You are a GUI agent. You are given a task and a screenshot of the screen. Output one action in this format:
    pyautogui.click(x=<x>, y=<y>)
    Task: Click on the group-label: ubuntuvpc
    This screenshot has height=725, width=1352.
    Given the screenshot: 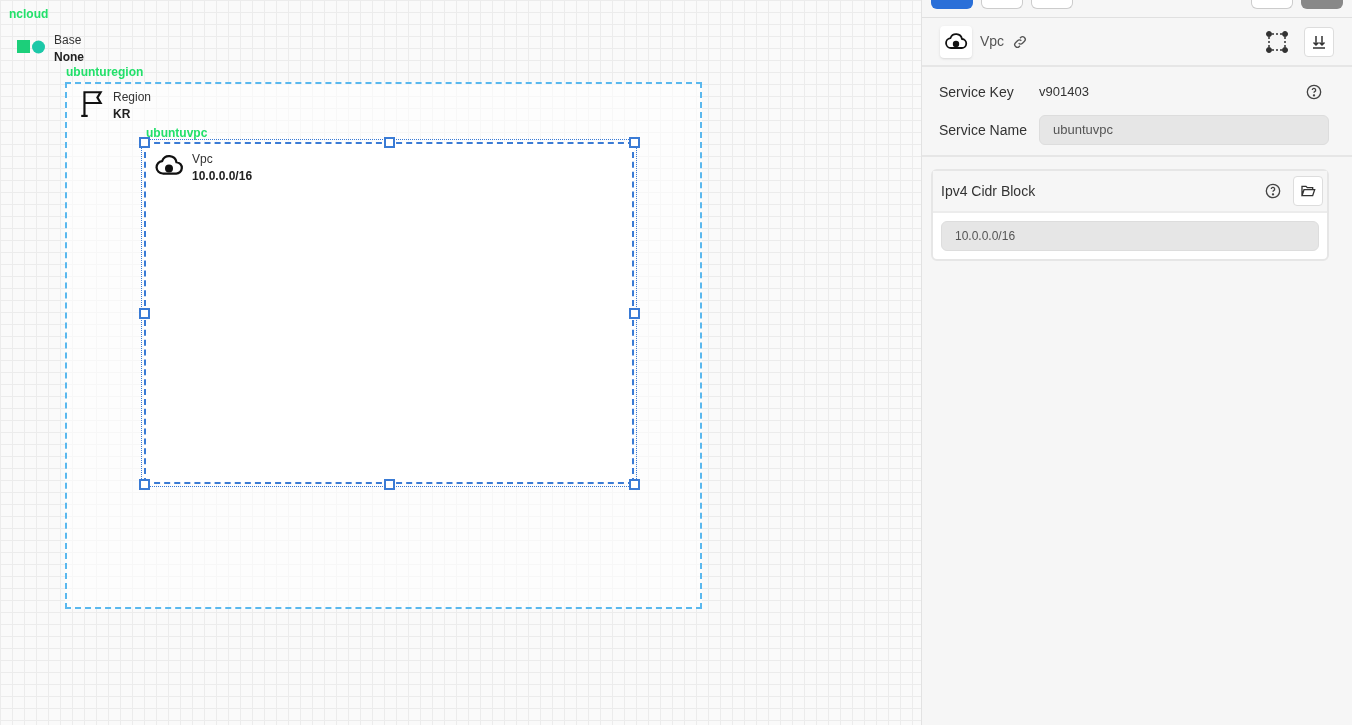 What is the action you would take?
    pyautogui.click(x=177, y=133)
    